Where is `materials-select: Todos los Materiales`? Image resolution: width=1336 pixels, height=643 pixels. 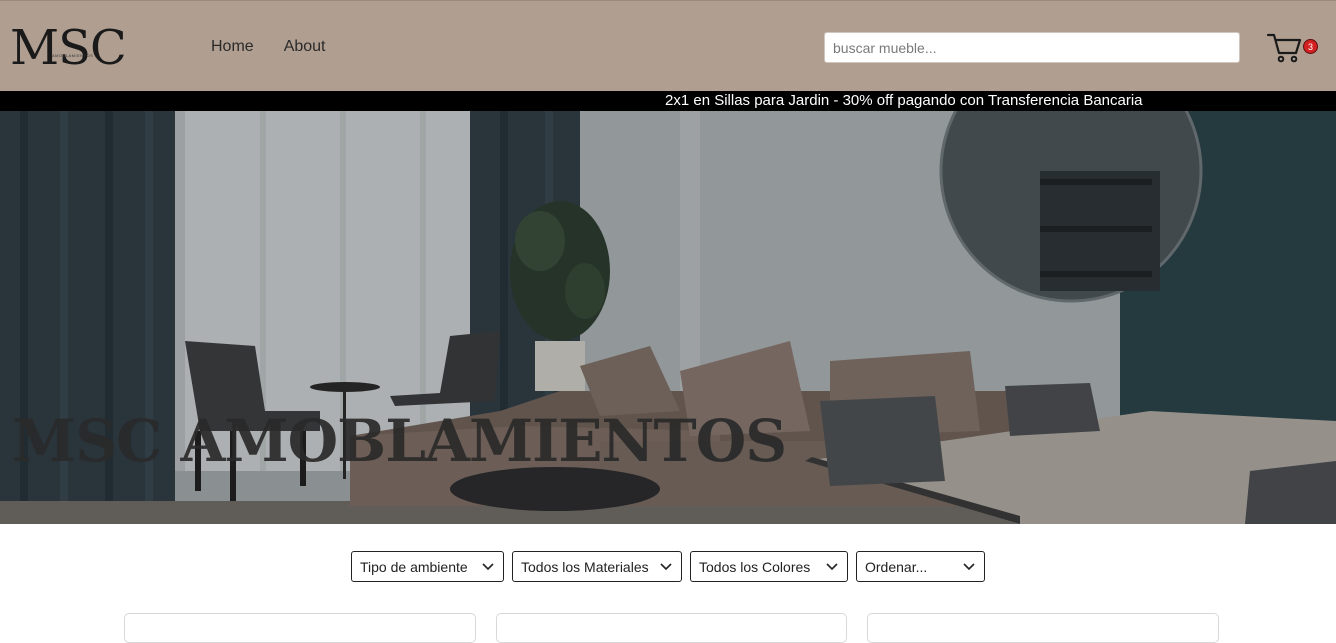
materials-select: Todos los Materiales is located at coordinates (597, 566).